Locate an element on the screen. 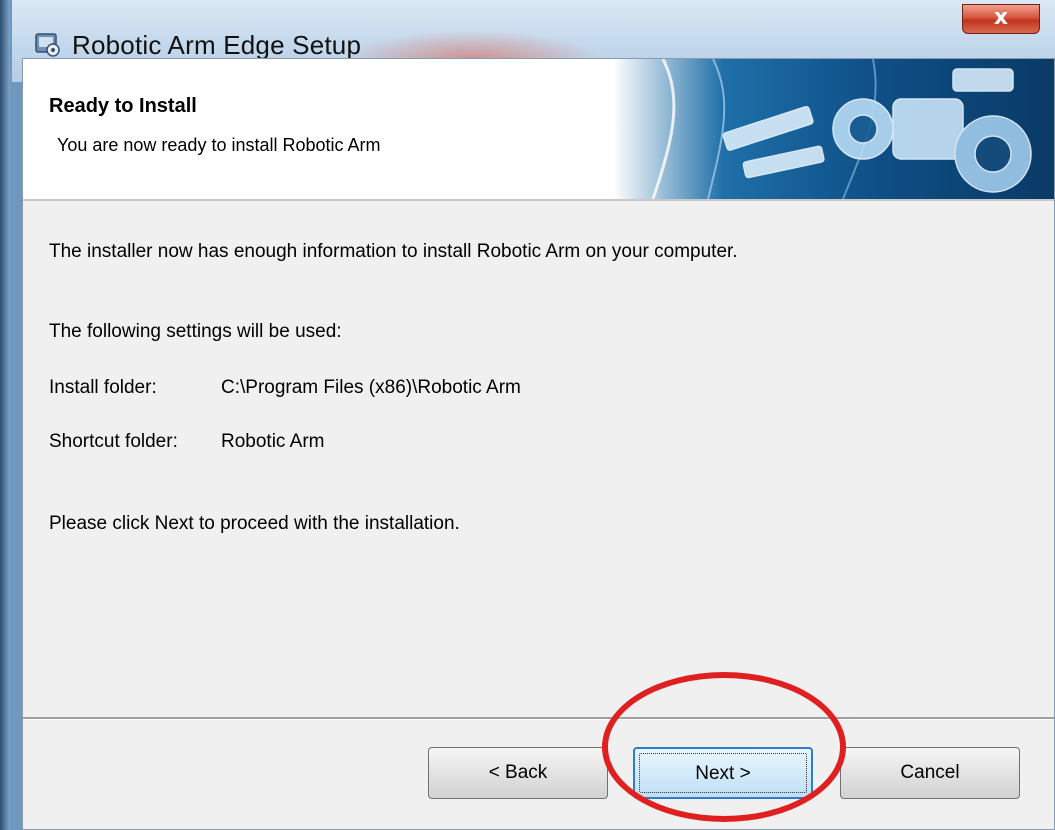 This screenshot has height=830, width=1055. setup-app-icon is located at coordinates (47, 45).